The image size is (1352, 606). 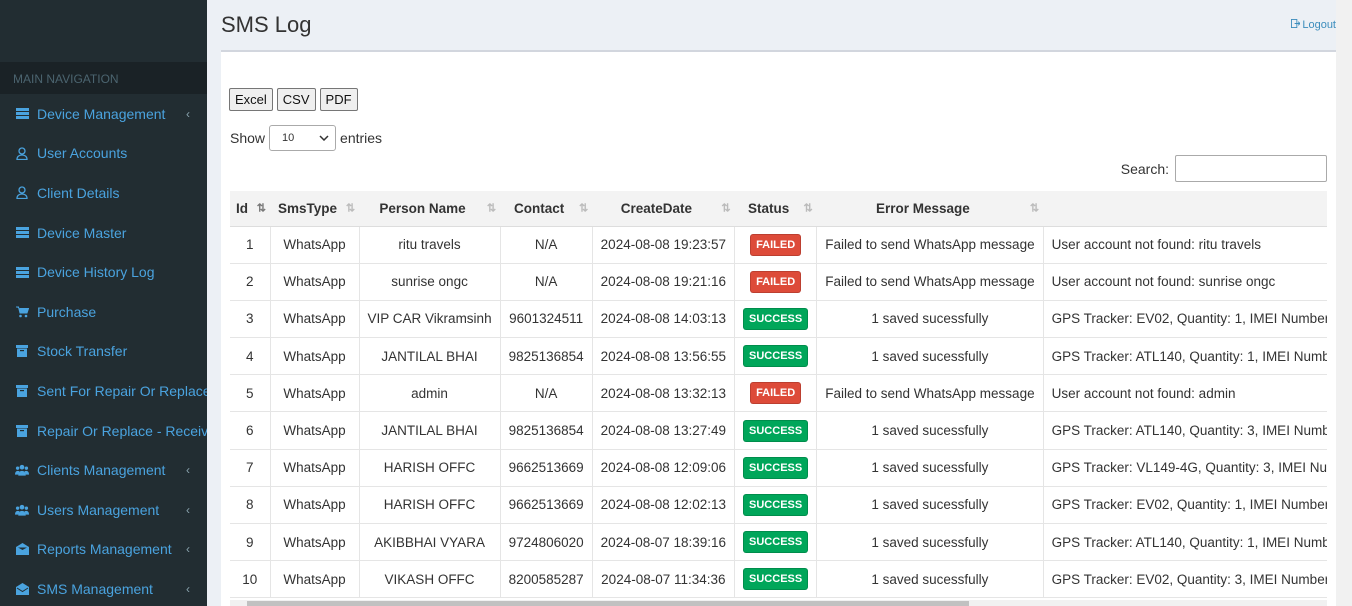 I want to click on column-header-smstype: SmsType ⇅, so click(x=315, y=209).